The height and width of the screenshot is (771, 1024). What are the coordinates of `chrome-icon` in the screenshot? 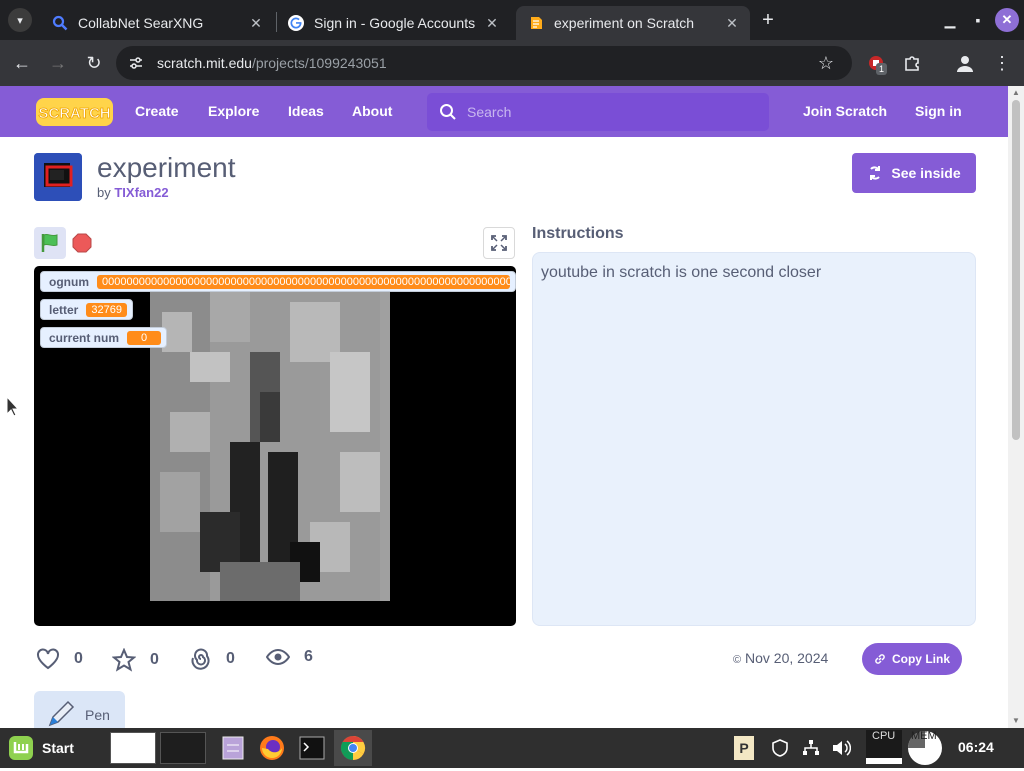 It's located at (353, 748).